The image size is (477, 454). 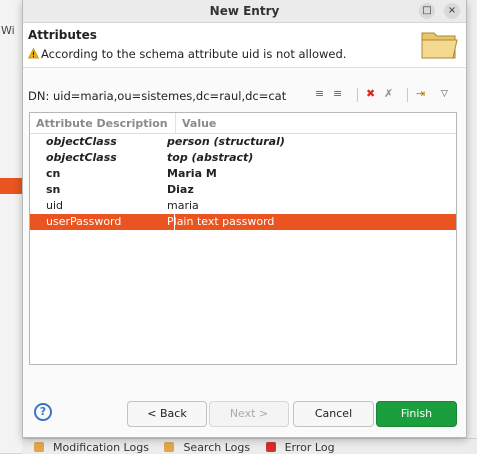 What do you see at coordinates (192, 173) in the screenshot?
I see `attribute-value: Maria M` at bounding box center [192, 173].